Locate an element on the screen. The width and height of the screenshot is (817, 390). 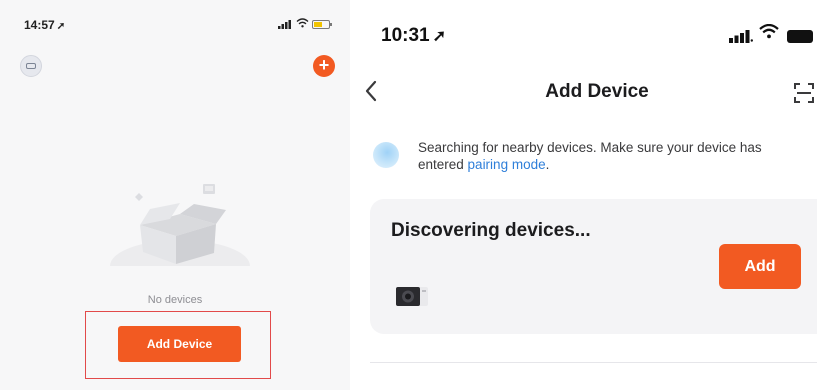
empty-box-illustration is located at coordinates (180, 237).